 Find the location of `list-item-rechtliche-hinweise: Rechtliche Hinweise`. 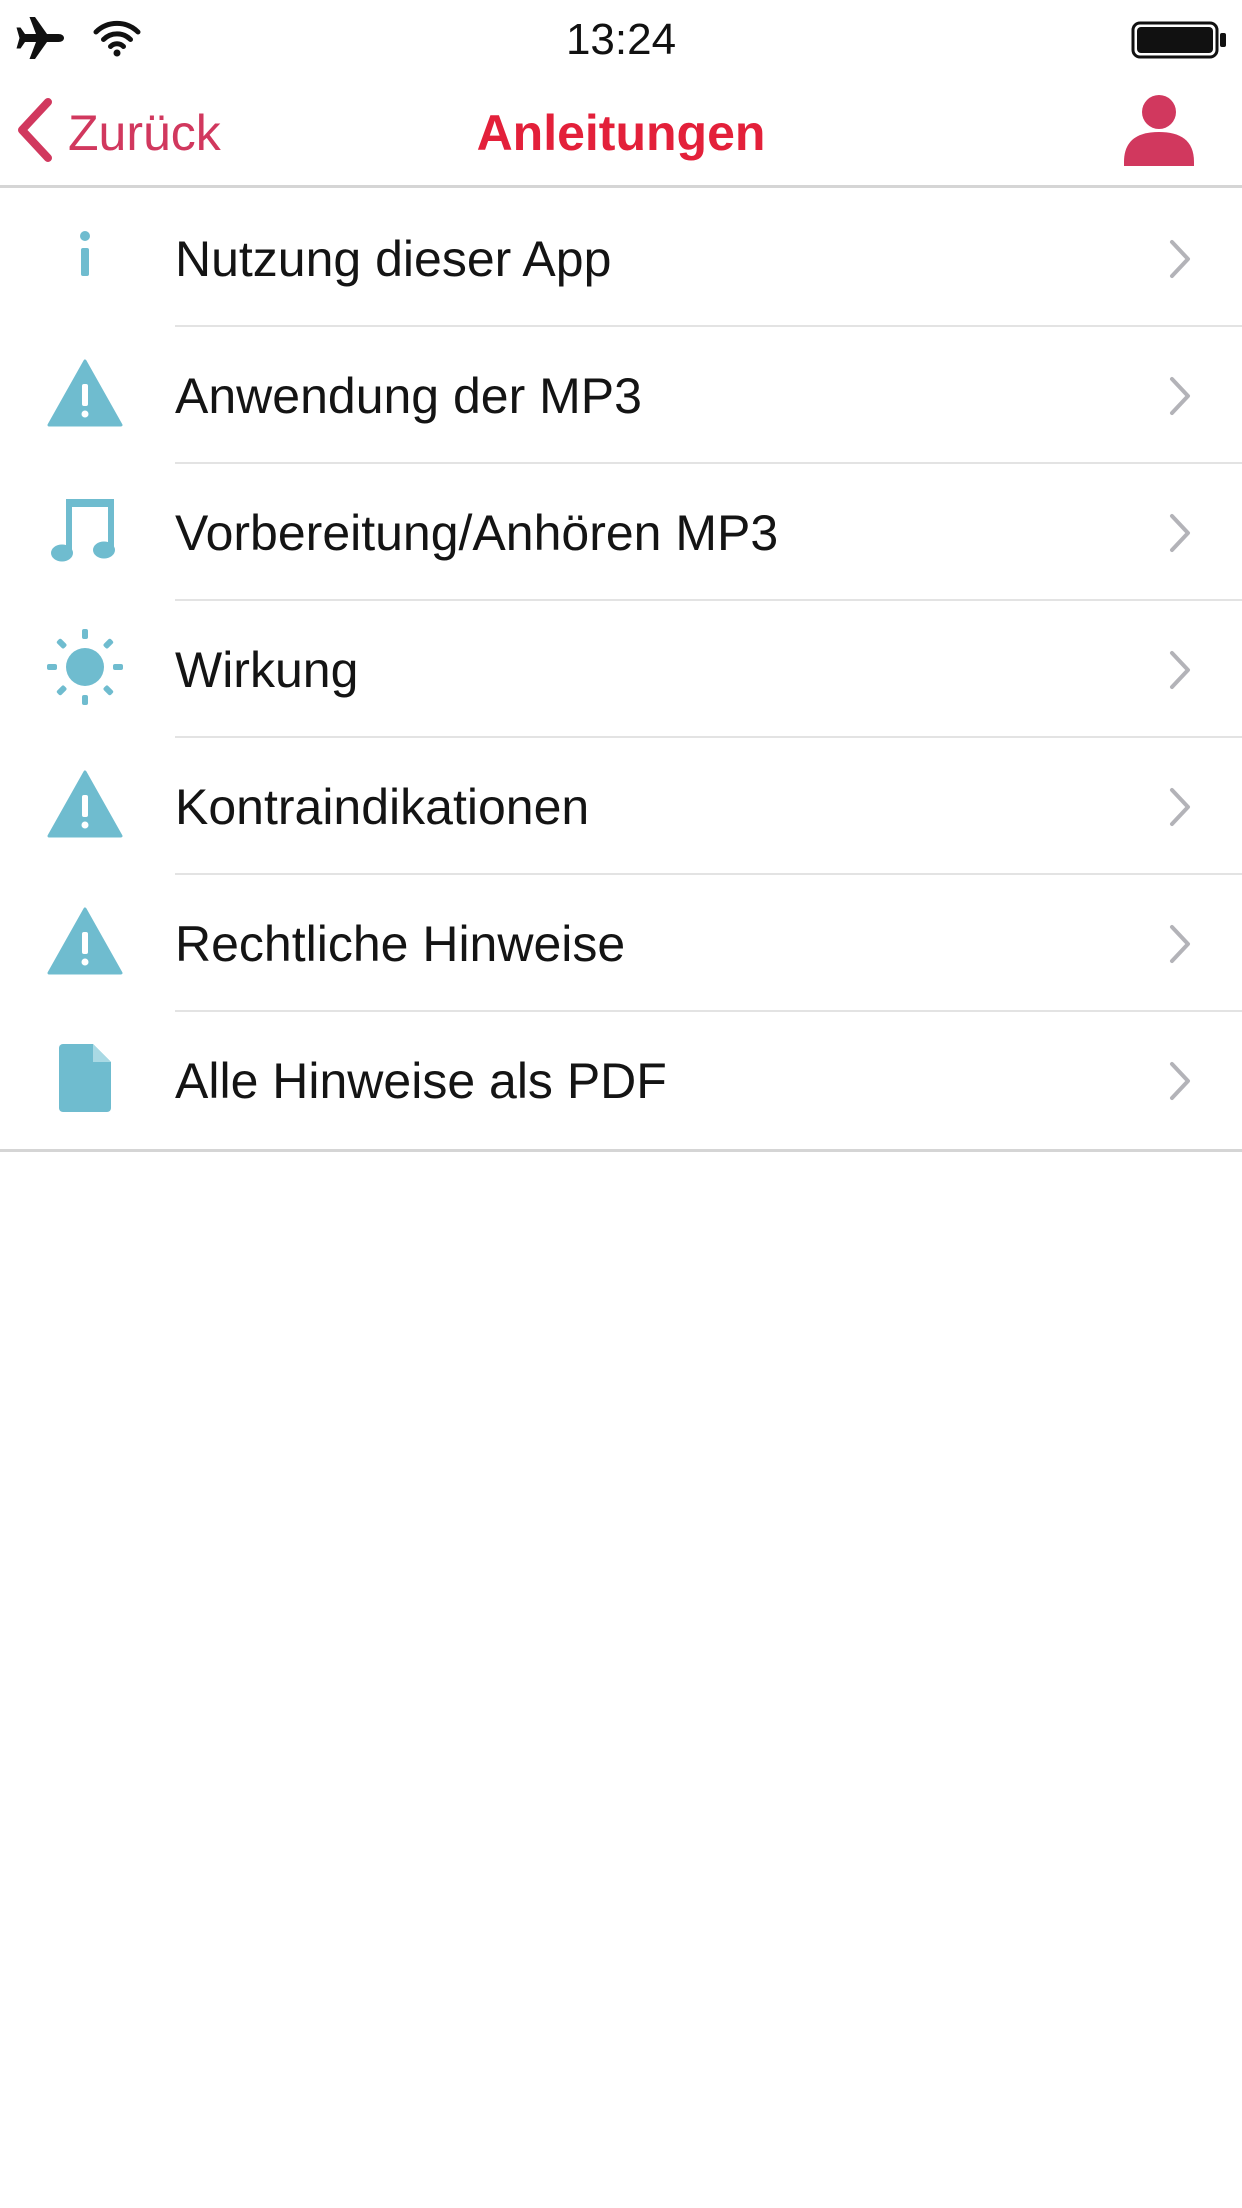

list-item-rechtliche-hinweise: Rechtliche Hinweise is located at coordinates (621, 943).